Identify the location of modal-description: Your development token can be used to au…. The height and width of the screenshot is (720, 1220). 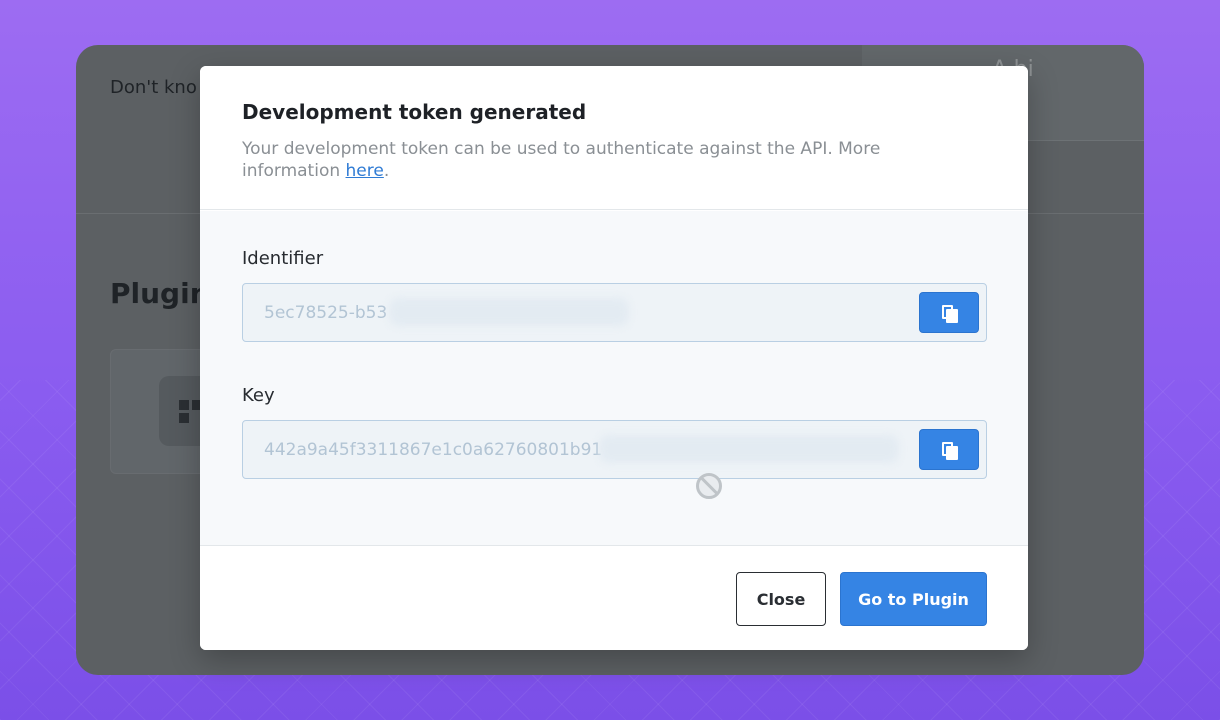
(592, 160).